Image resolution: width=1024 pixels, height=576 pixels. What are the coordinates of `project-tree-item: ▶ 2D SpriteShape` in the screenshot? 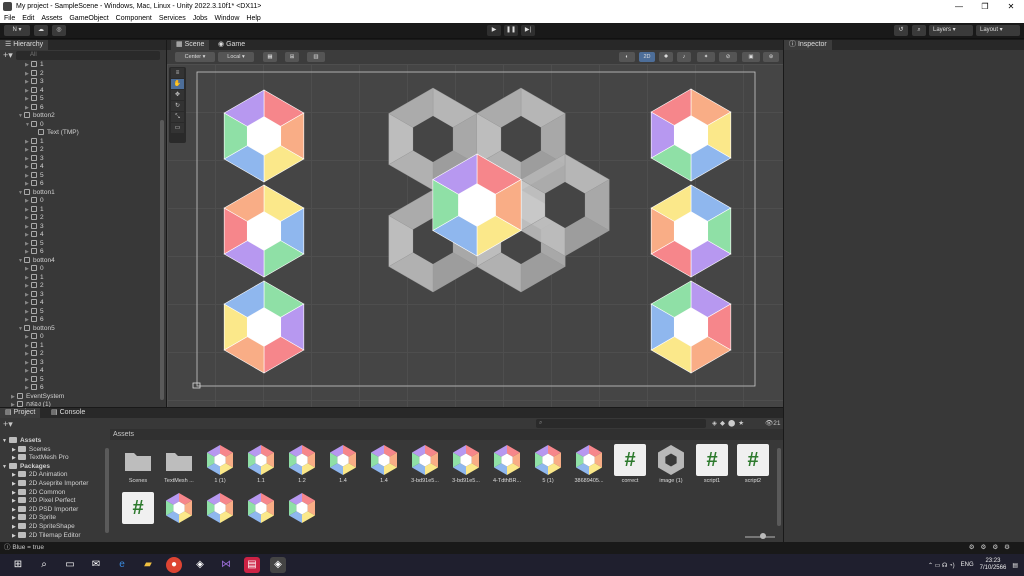 It's located at (43, 527).